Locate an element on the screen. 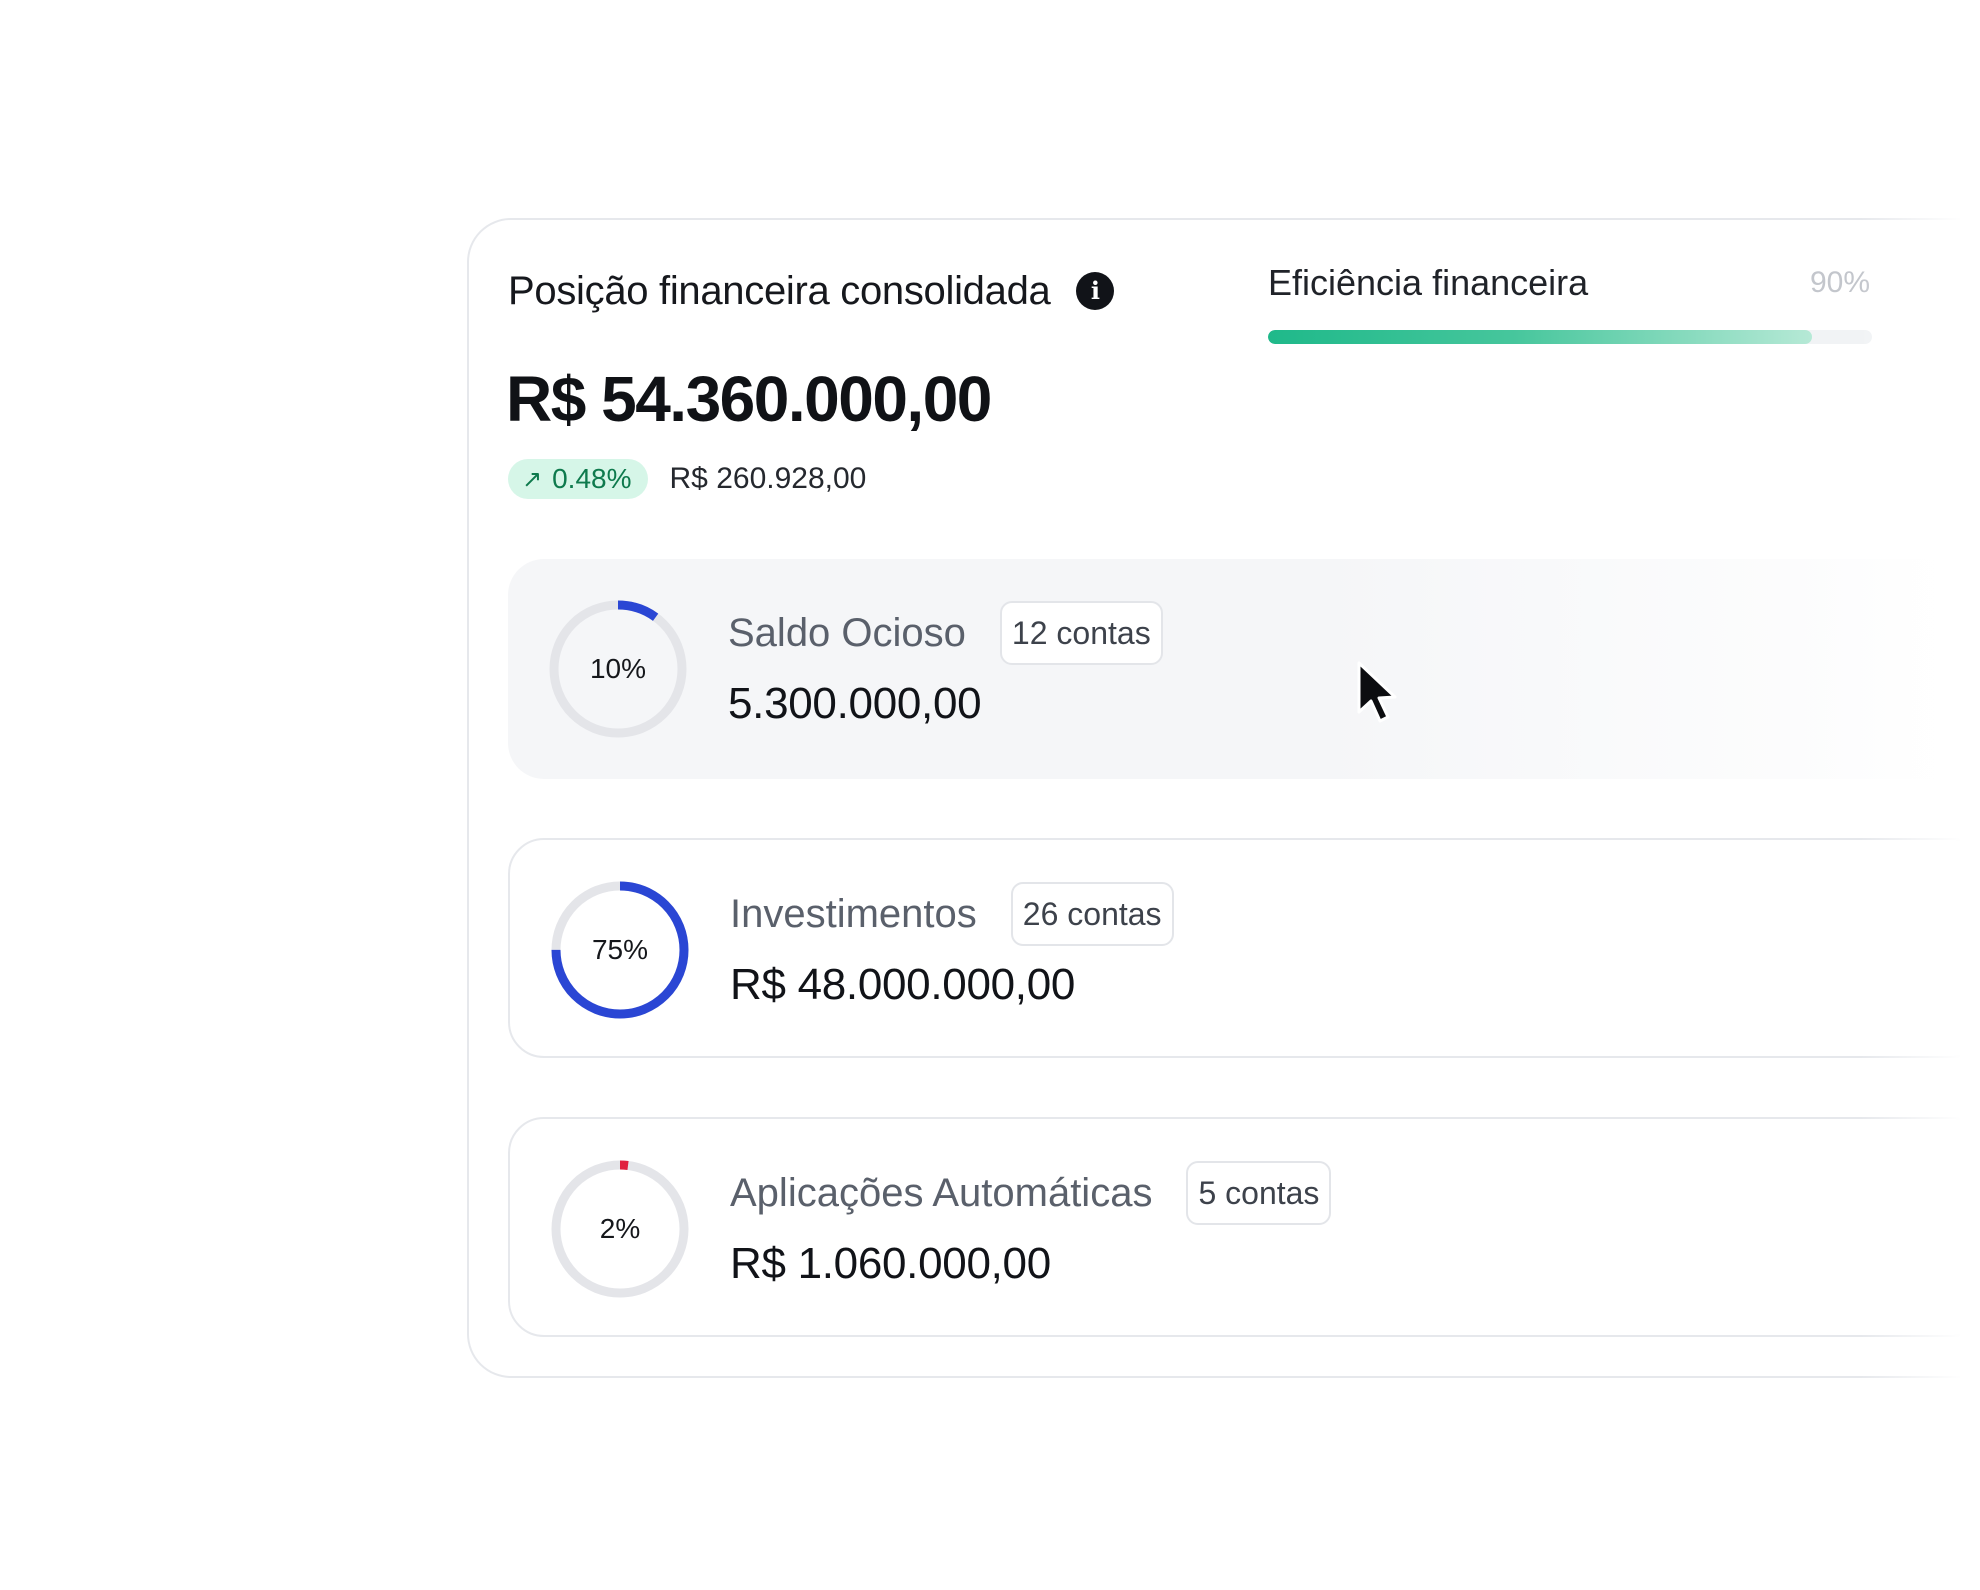 This screenshot has height=1590, width=1980. percentage-ring: 10% is located at coordinates (618, 669).